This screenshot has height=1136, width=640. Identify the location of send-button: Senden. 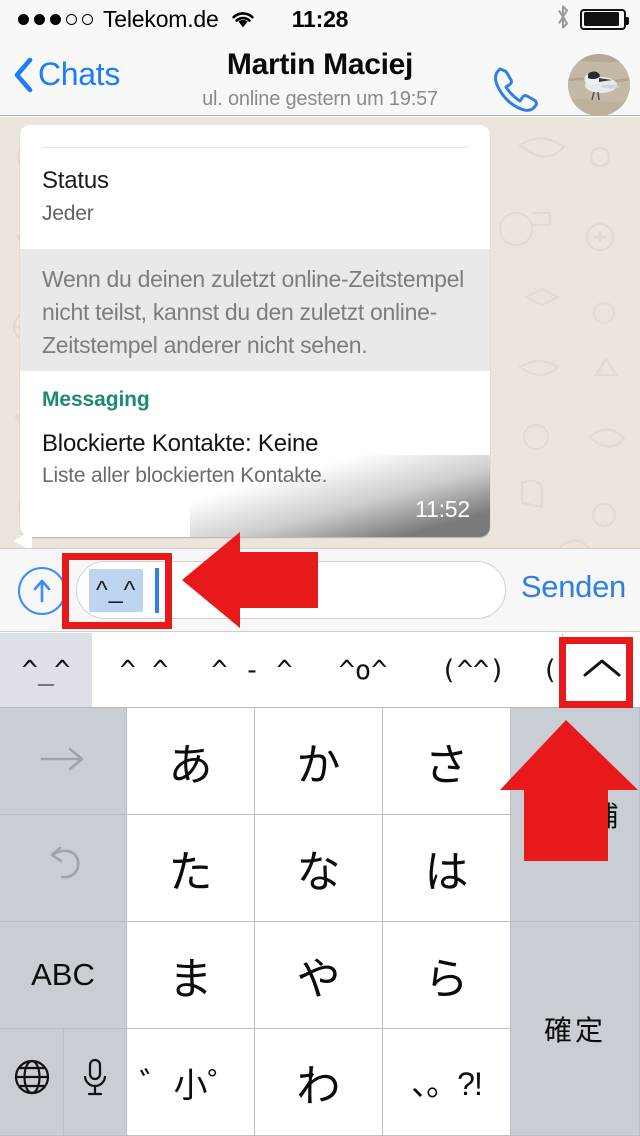
(573, 587).